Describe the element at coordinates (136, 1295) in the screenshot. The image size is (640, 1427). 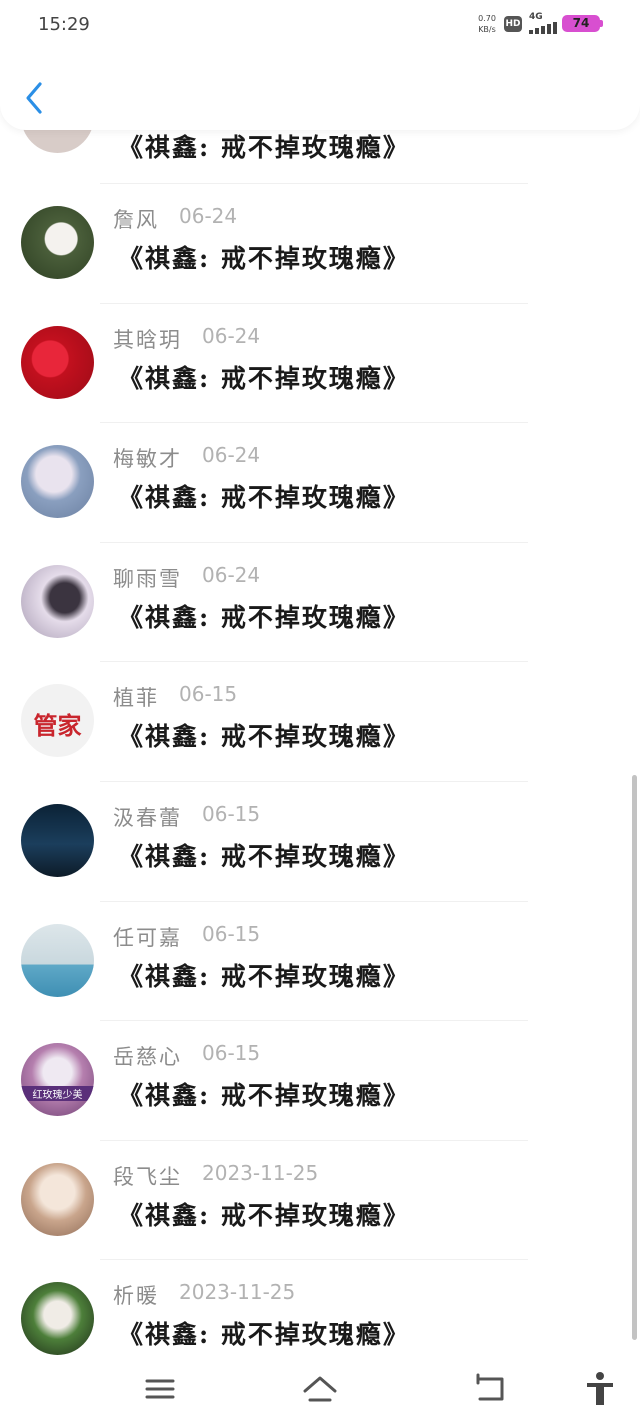
I see `comment-author: 析暖` at that location.